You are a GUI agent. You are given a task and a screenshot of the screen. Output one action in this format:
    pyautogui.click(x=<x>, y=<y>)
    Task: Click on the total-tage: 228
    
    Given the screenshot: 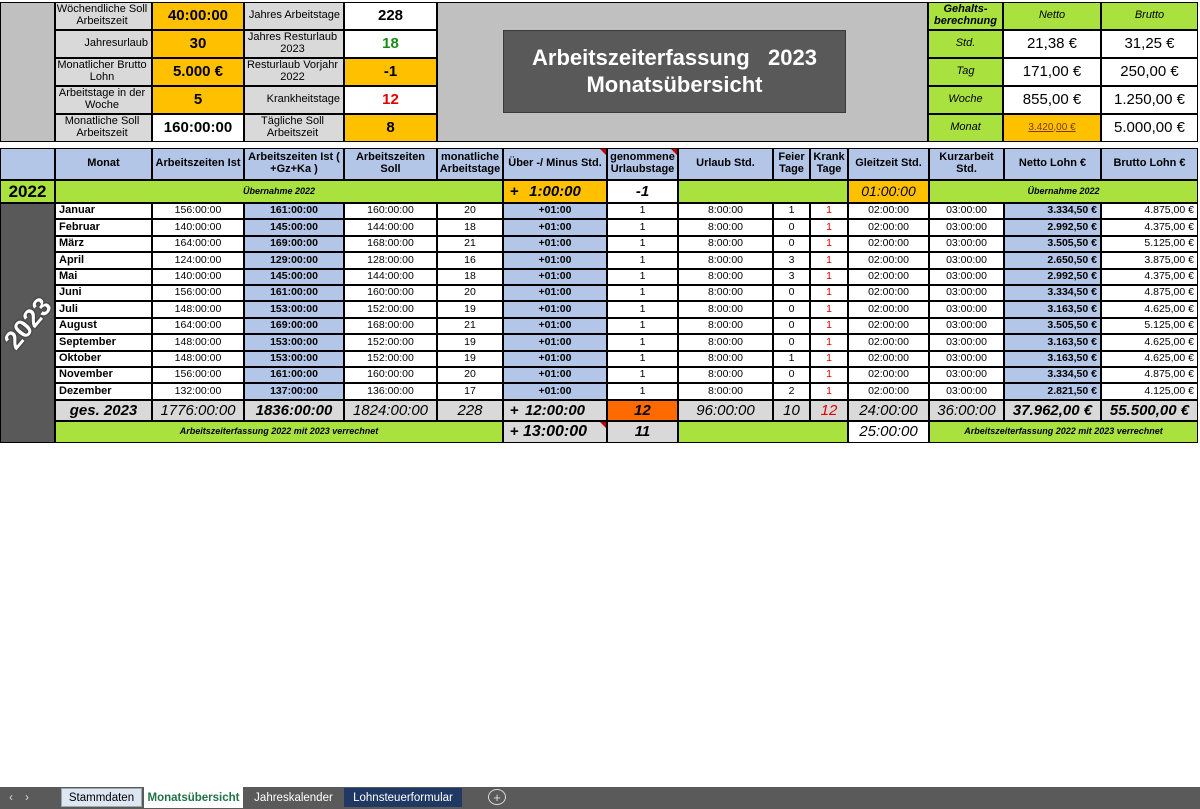 What is the action you would take?
    pyautogui.click(x=470, y=410)
    